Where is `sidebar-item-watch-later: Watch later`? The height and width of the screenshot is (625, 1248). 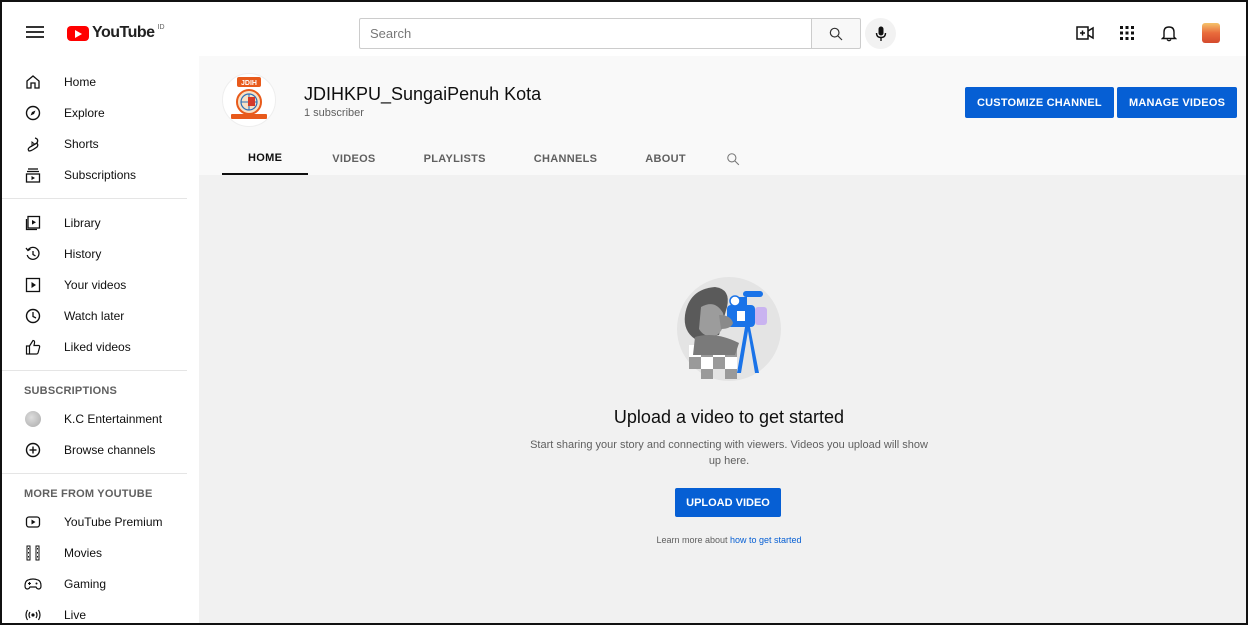 sidebar-item-watch-later: Watch later is located at coordinates (100, 315).